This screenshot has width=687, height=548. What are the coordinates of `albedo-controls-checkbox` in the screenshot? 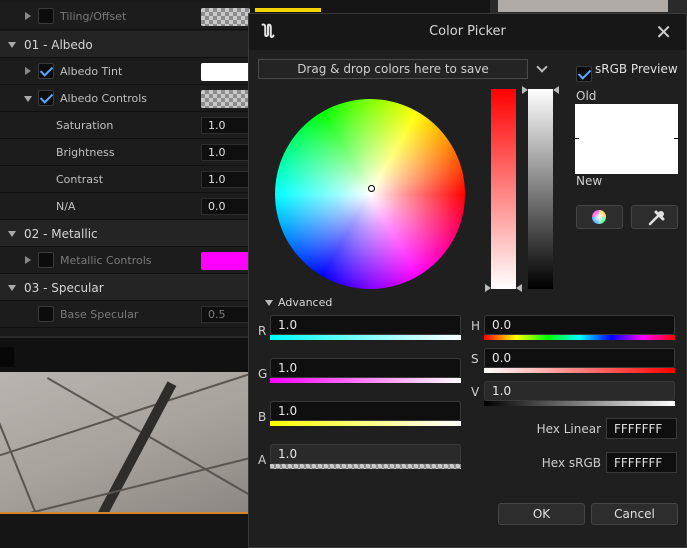 It's located at (46, 98).